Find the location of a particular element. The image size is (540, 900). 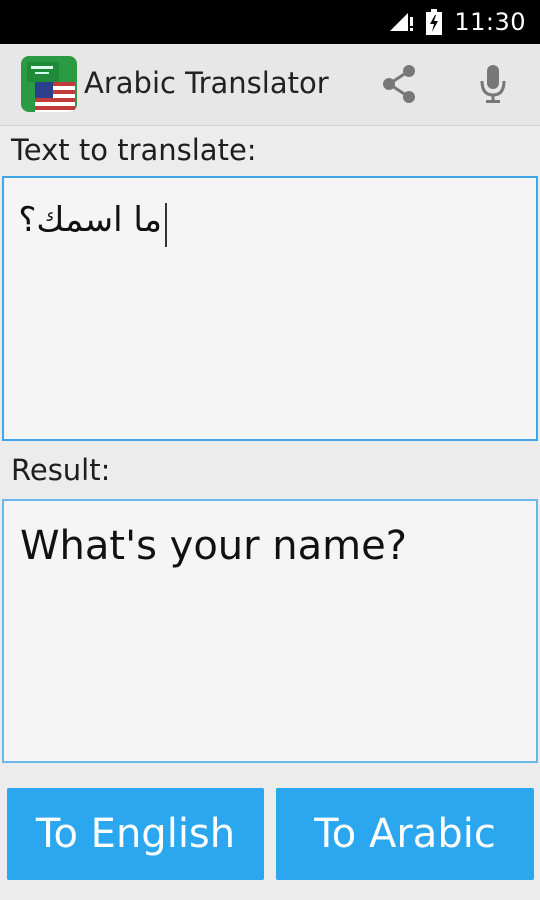

input-text: ما اسمك؟ is located at coordinates (90, 220).